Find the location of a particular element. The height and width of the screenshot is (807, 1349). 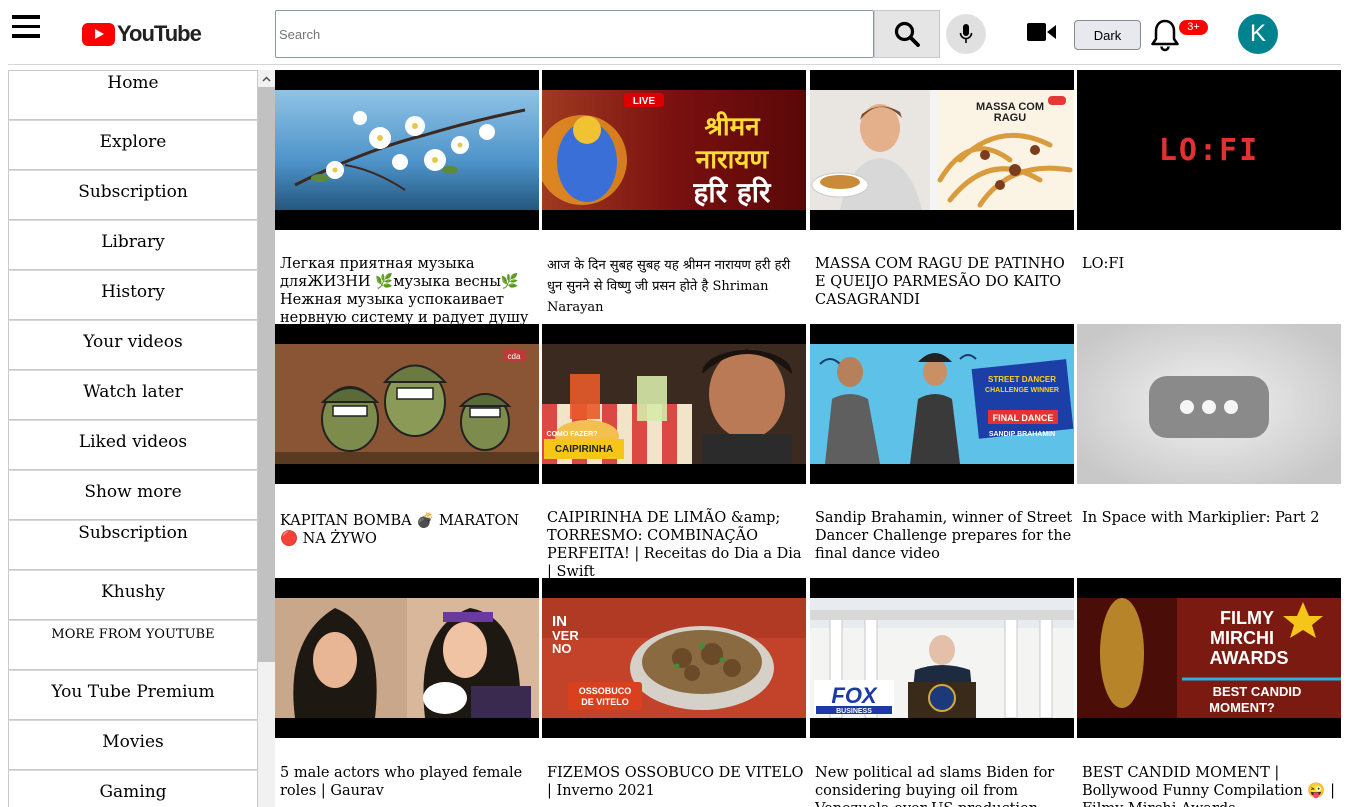

header-divider is located at coordinates (674, 64).